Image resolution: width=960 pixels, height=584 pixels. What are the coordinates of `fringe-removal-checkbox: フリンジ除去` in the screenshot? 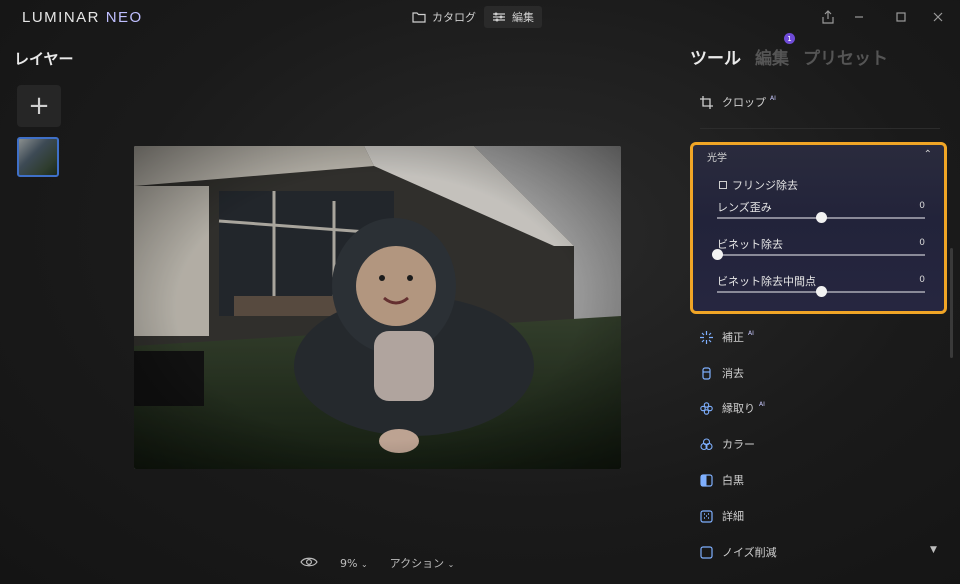 It's located at (758, 185).